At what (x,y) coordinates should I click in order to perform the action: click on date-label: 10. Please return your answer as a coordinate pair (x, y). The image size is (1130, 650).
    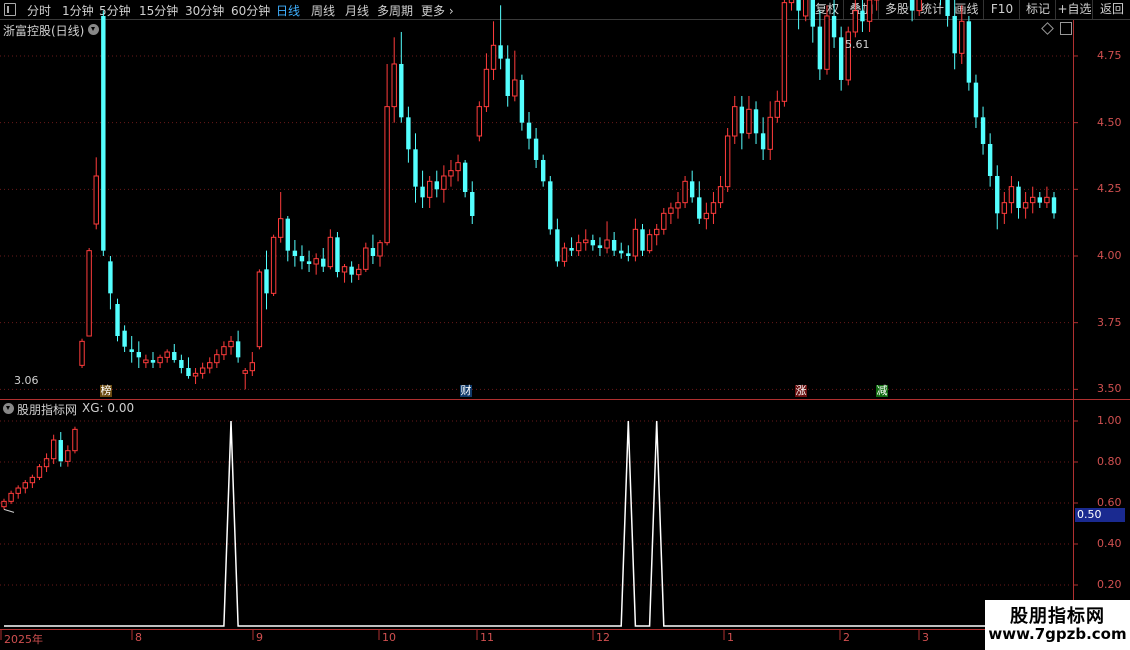
    Looking at the image, I should click on (389, 637).